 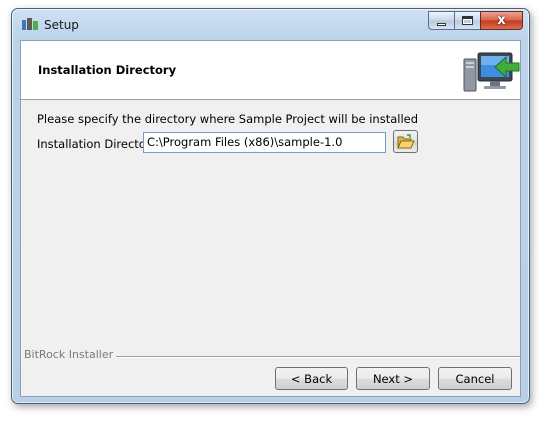 I want to click on next-button: Next >, so click(x=393, y=378).